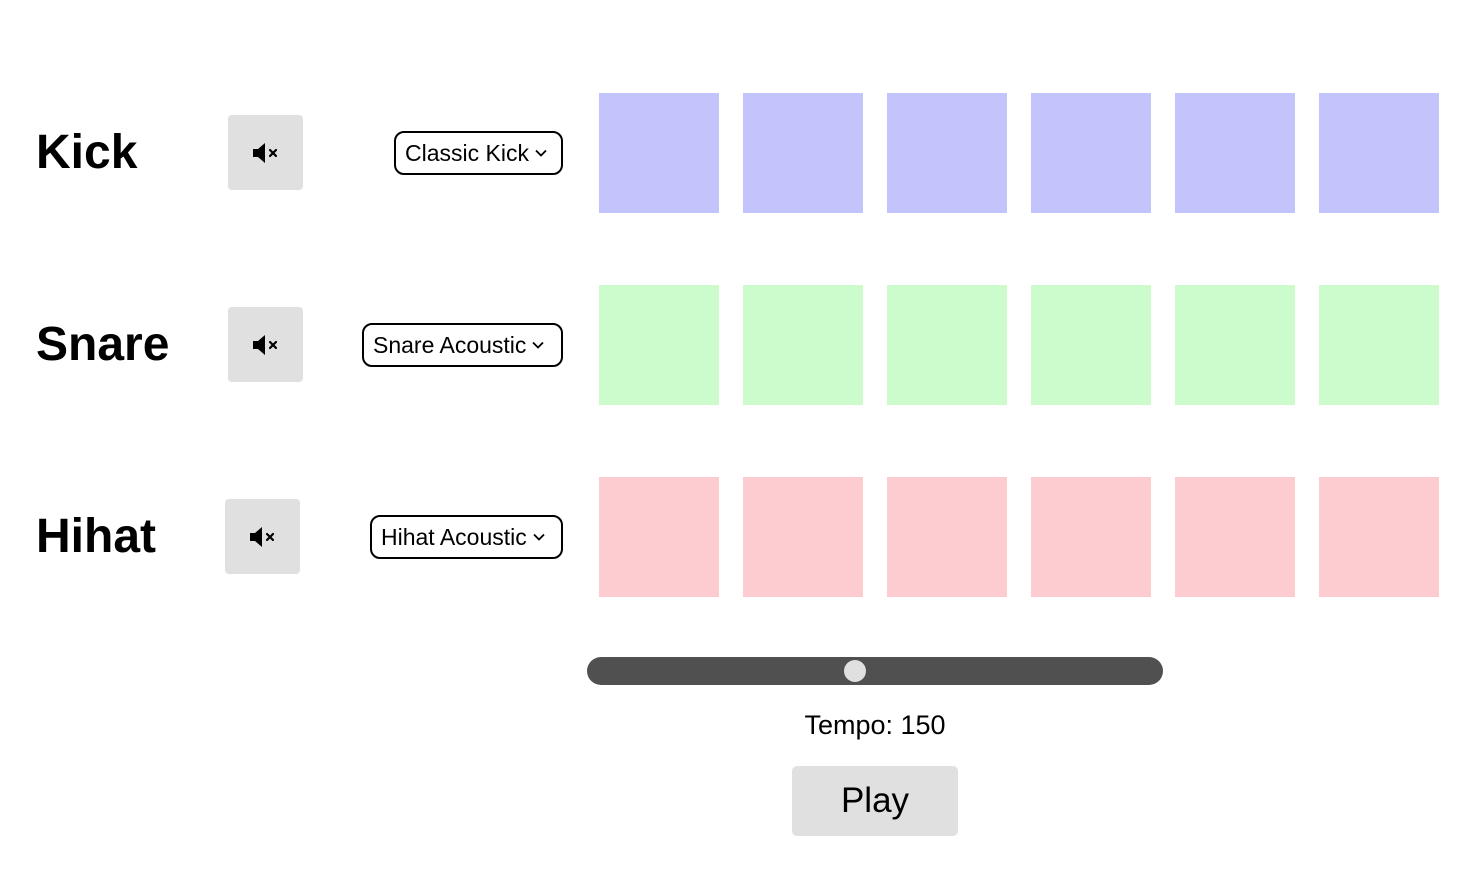  What do you see at coordinates (875, 801) in the screenshot?
I see `play-button: Play` at bounding box center [875, 801].